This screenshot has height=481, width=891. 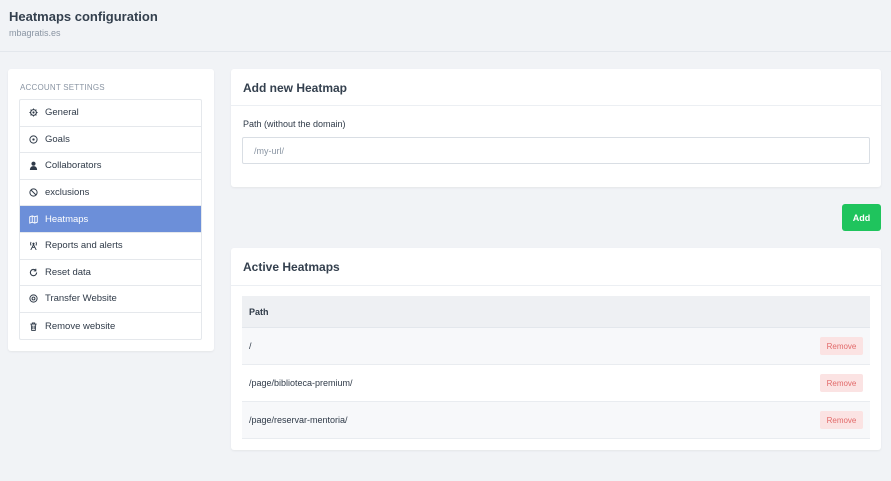 What do you see at coordinates (294, 124) in the screenshot?
I see `path-field-label: Path (without the domain)` at bounding box center [294, 124].